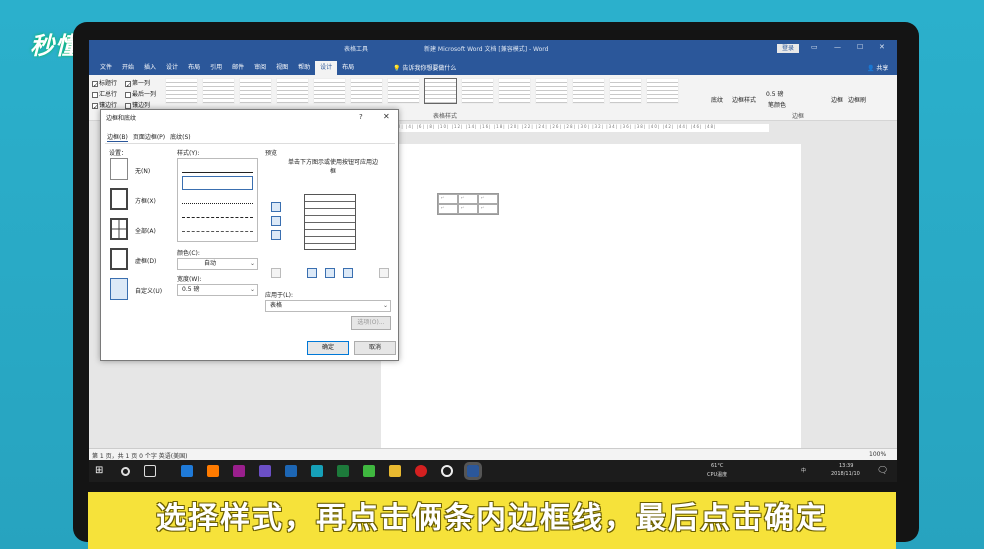  What do you see at coordinates (375, 348) in the screenshot?
I see `cancel-button: 取消` at bounding box center [375, 348].